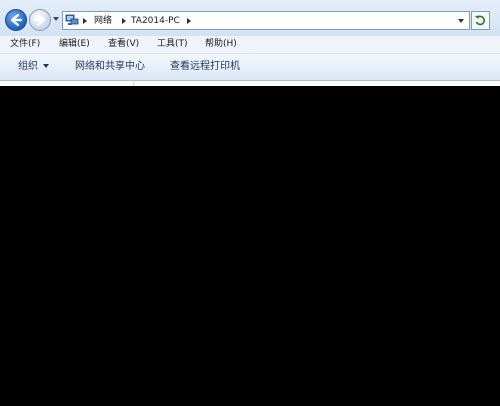 This screenshot has height=406, width=500. I want to click on chevron-down-icon, so click(46, 66).